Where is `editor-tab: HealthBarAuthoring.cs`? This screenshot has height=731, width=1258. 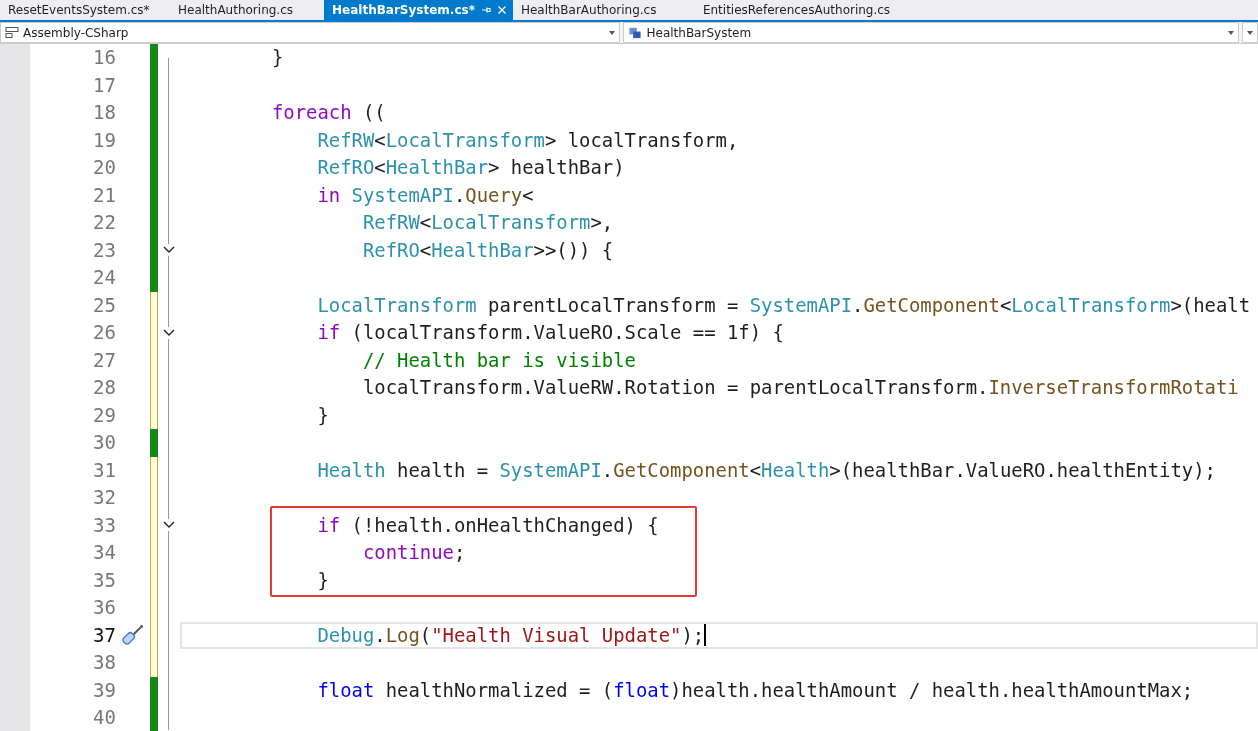
editor-tab: HealthBarAuthoring.cs is located at coordinates (596, 10).